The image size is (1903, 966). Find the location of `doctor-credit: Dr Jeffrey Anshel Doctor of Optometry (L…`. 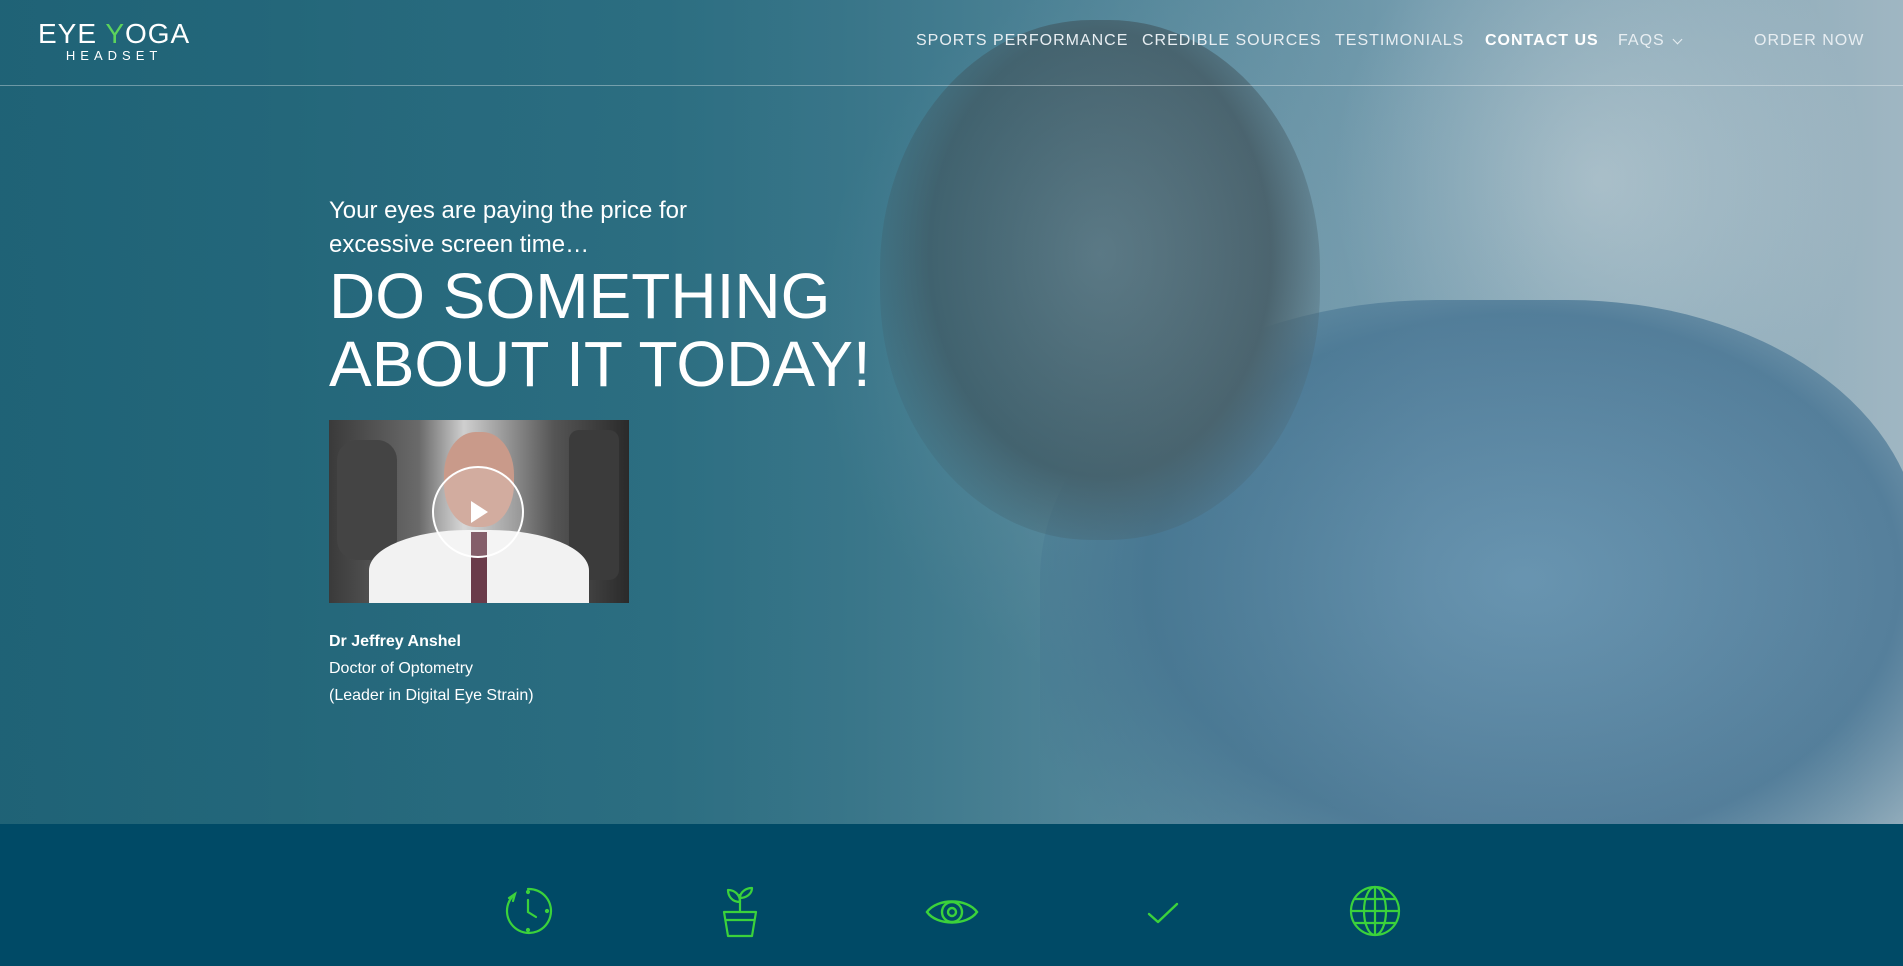

doctor-credit: Dr Jeffrey Anshel Doctor of Optometry (L… is located at coordinates (431, 668).